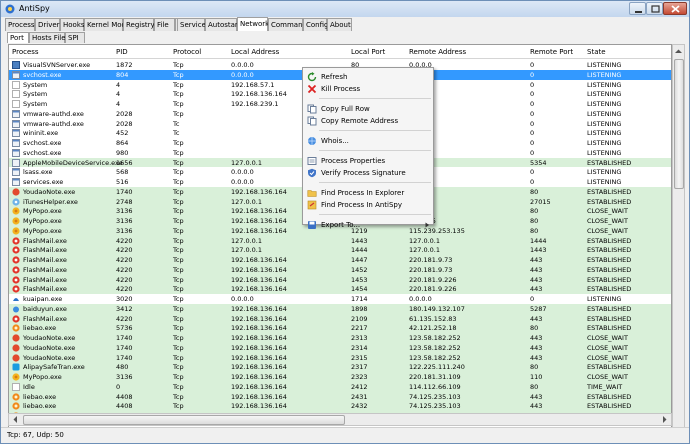  What do you see at coordinates (45, 260) in the screenshot?
I see `cell-process: FlashMail.exe` at bounding box center [45, 260].